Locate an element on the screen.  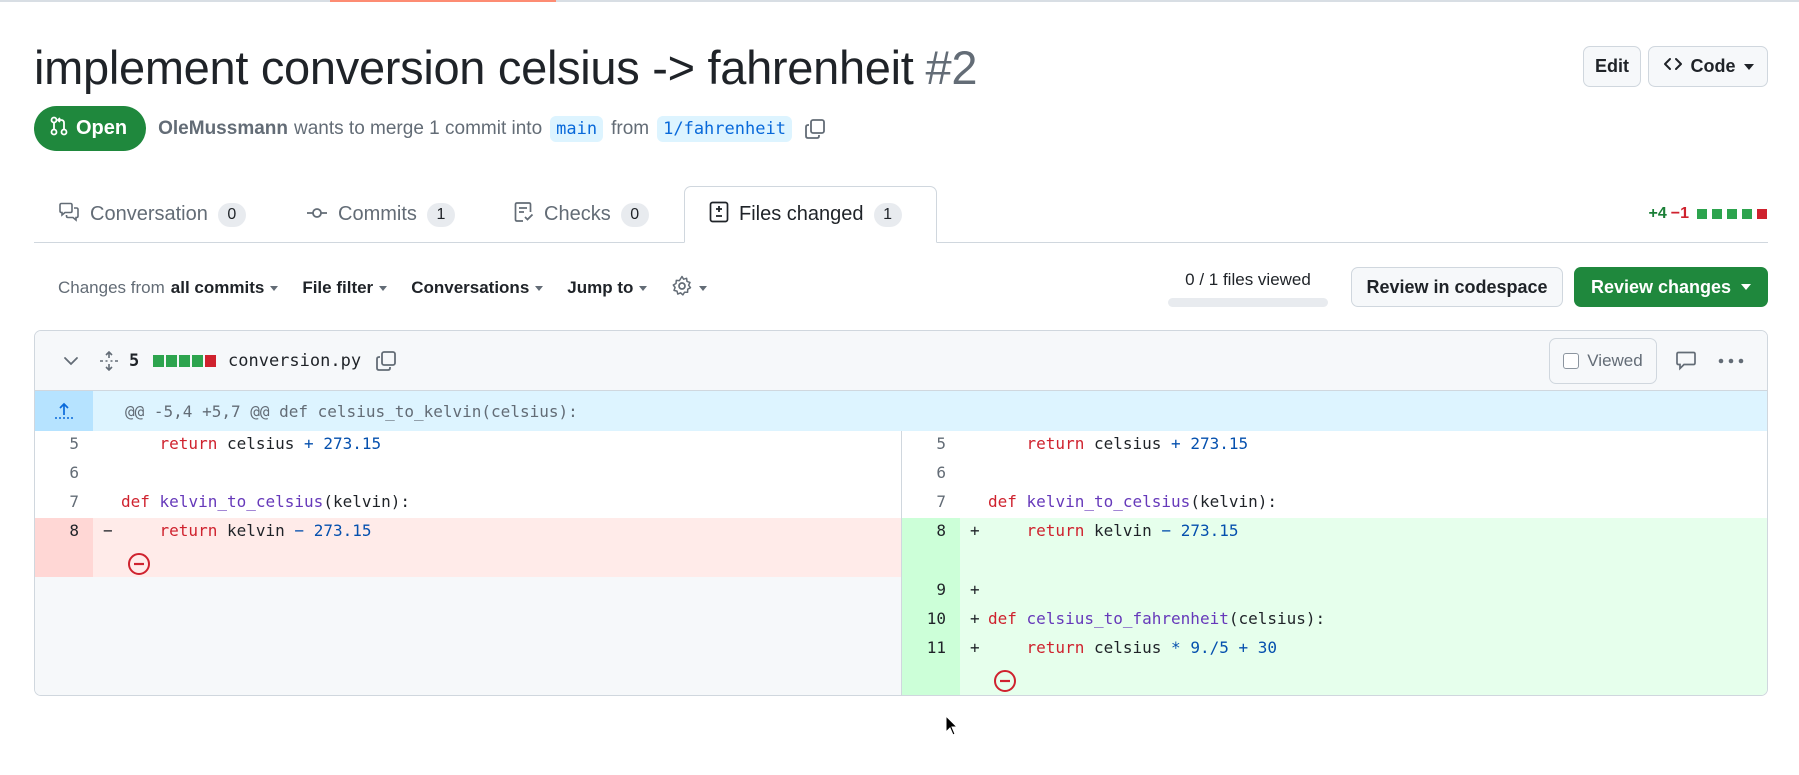
diff-settings-dropdown is located at coordinates (689, 288).